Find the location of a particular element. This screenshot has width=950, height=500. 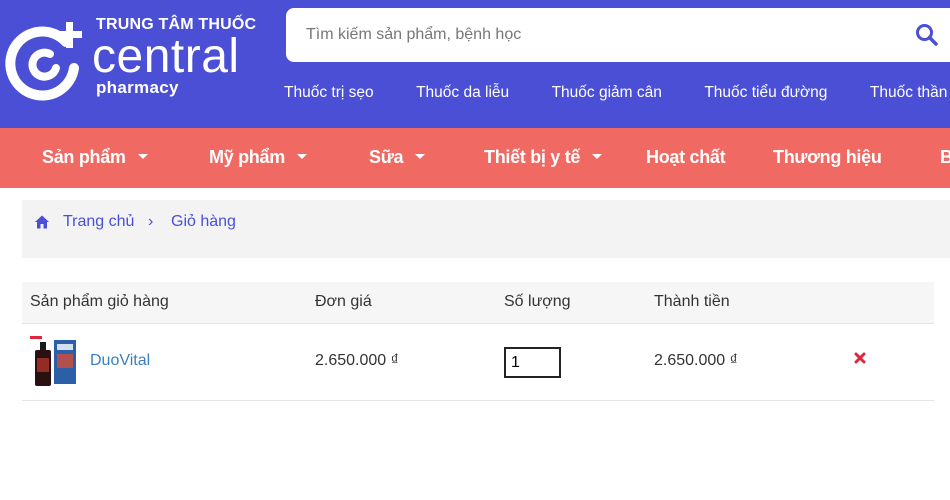

quick-link-tieu-duong: Thuốc tiểu đường is located at coordinates (765, 93).